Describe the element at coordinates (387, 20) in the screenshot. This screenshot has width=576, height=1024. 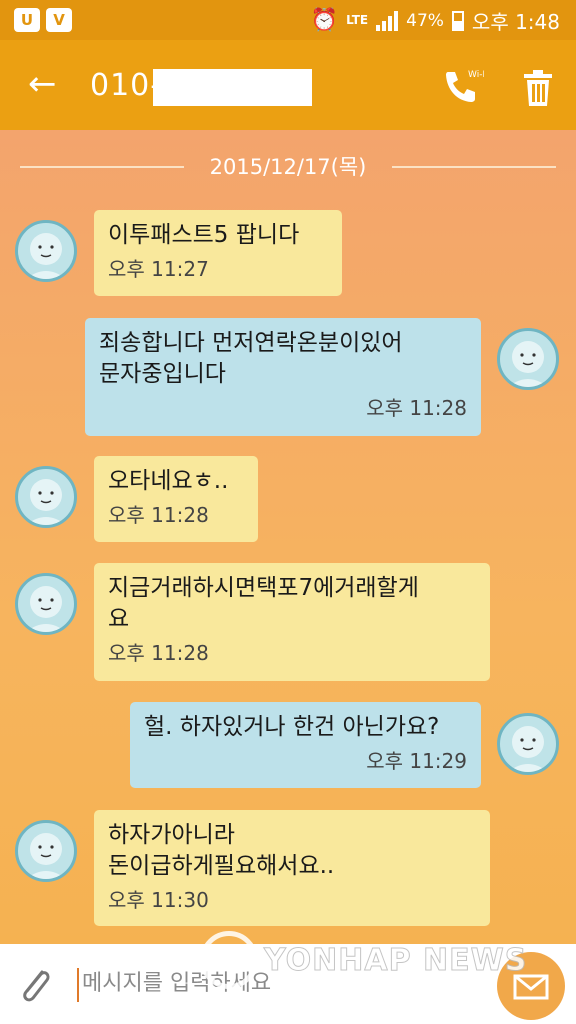
I see `signal-icon` at that location.